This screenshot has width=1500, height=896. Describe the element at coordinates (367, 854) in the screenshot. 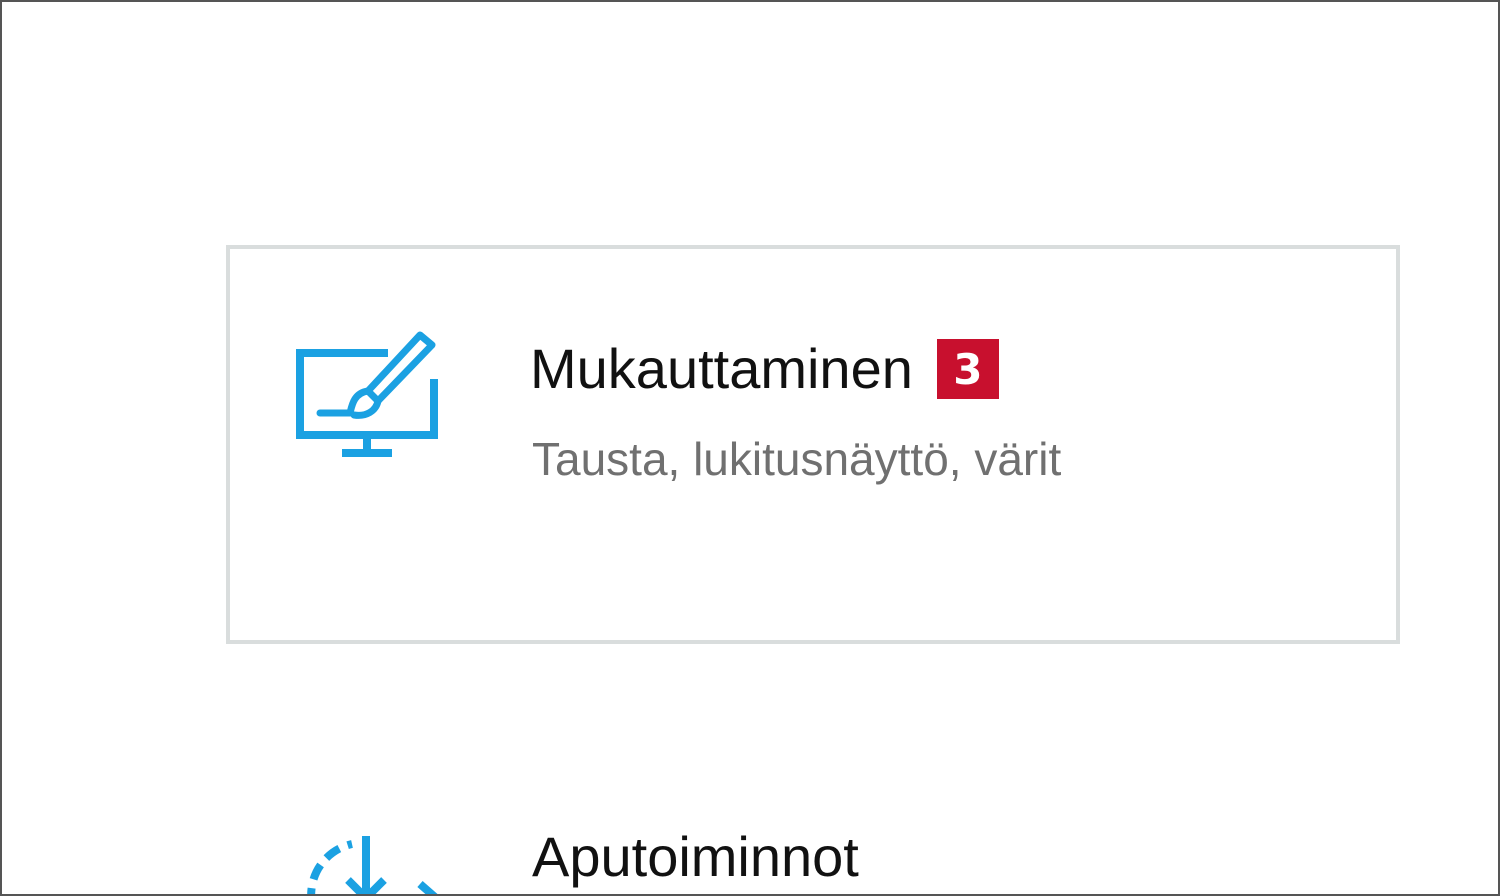

I see `accessibility-icon` at that location.